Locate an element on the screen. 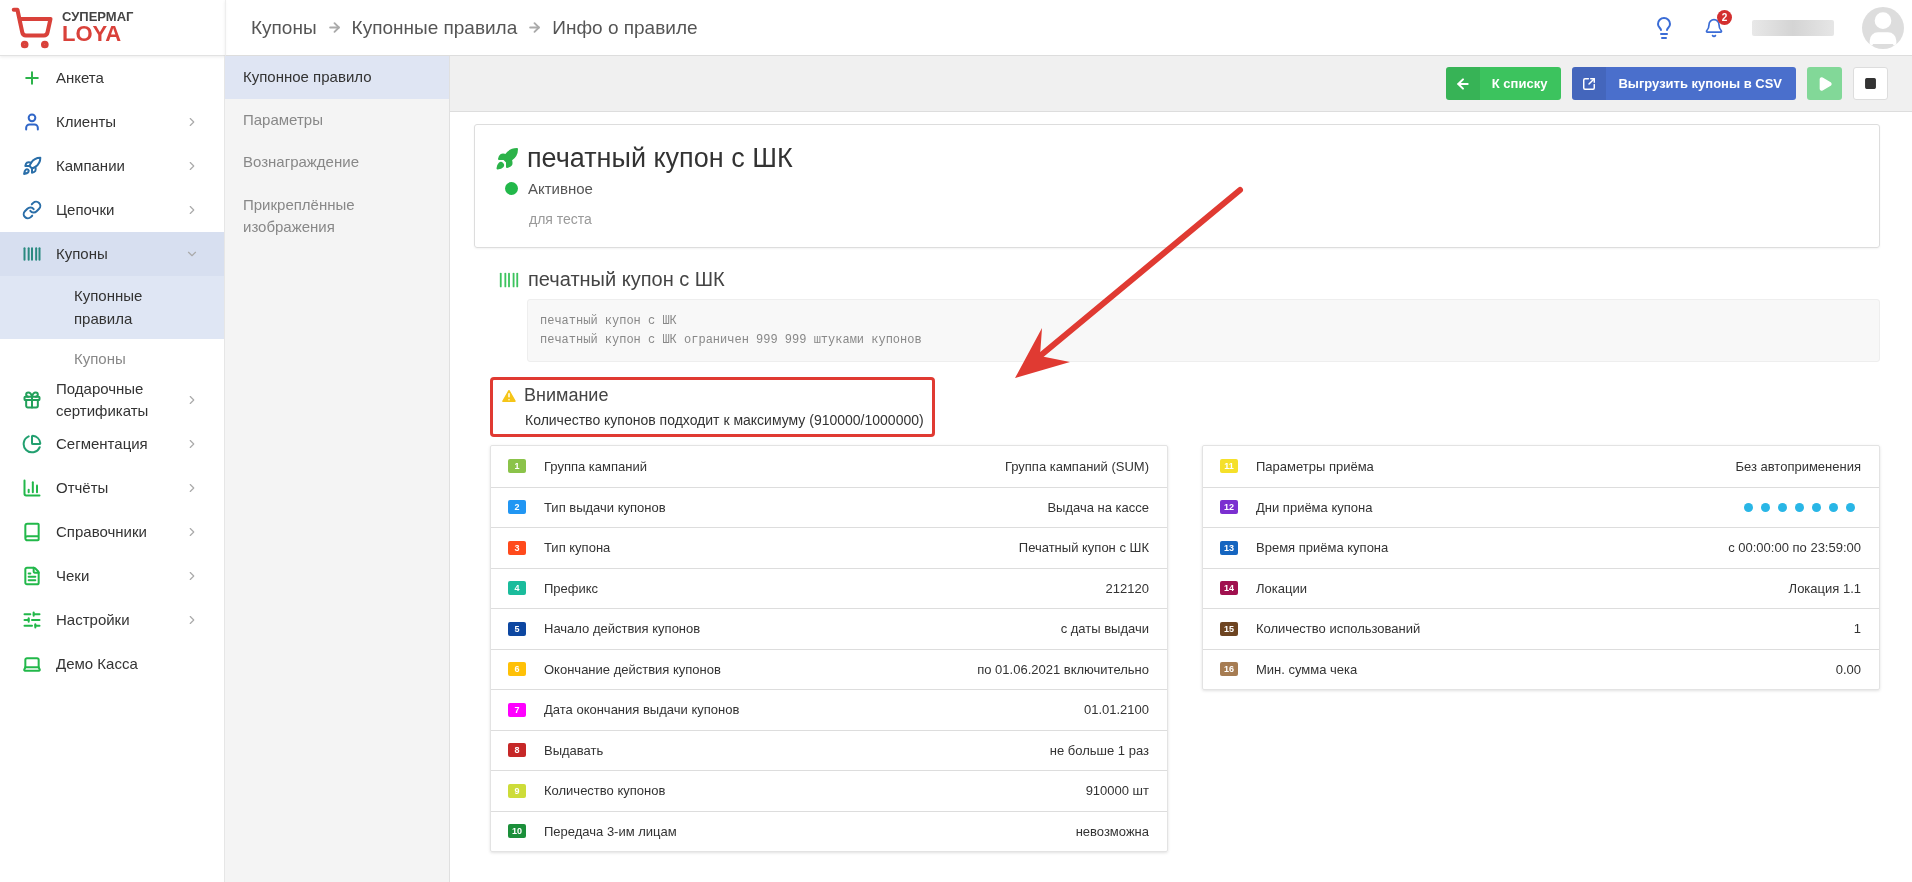  property-label: Дата окончания выдачи купонов is located at coordinates (642, 710).